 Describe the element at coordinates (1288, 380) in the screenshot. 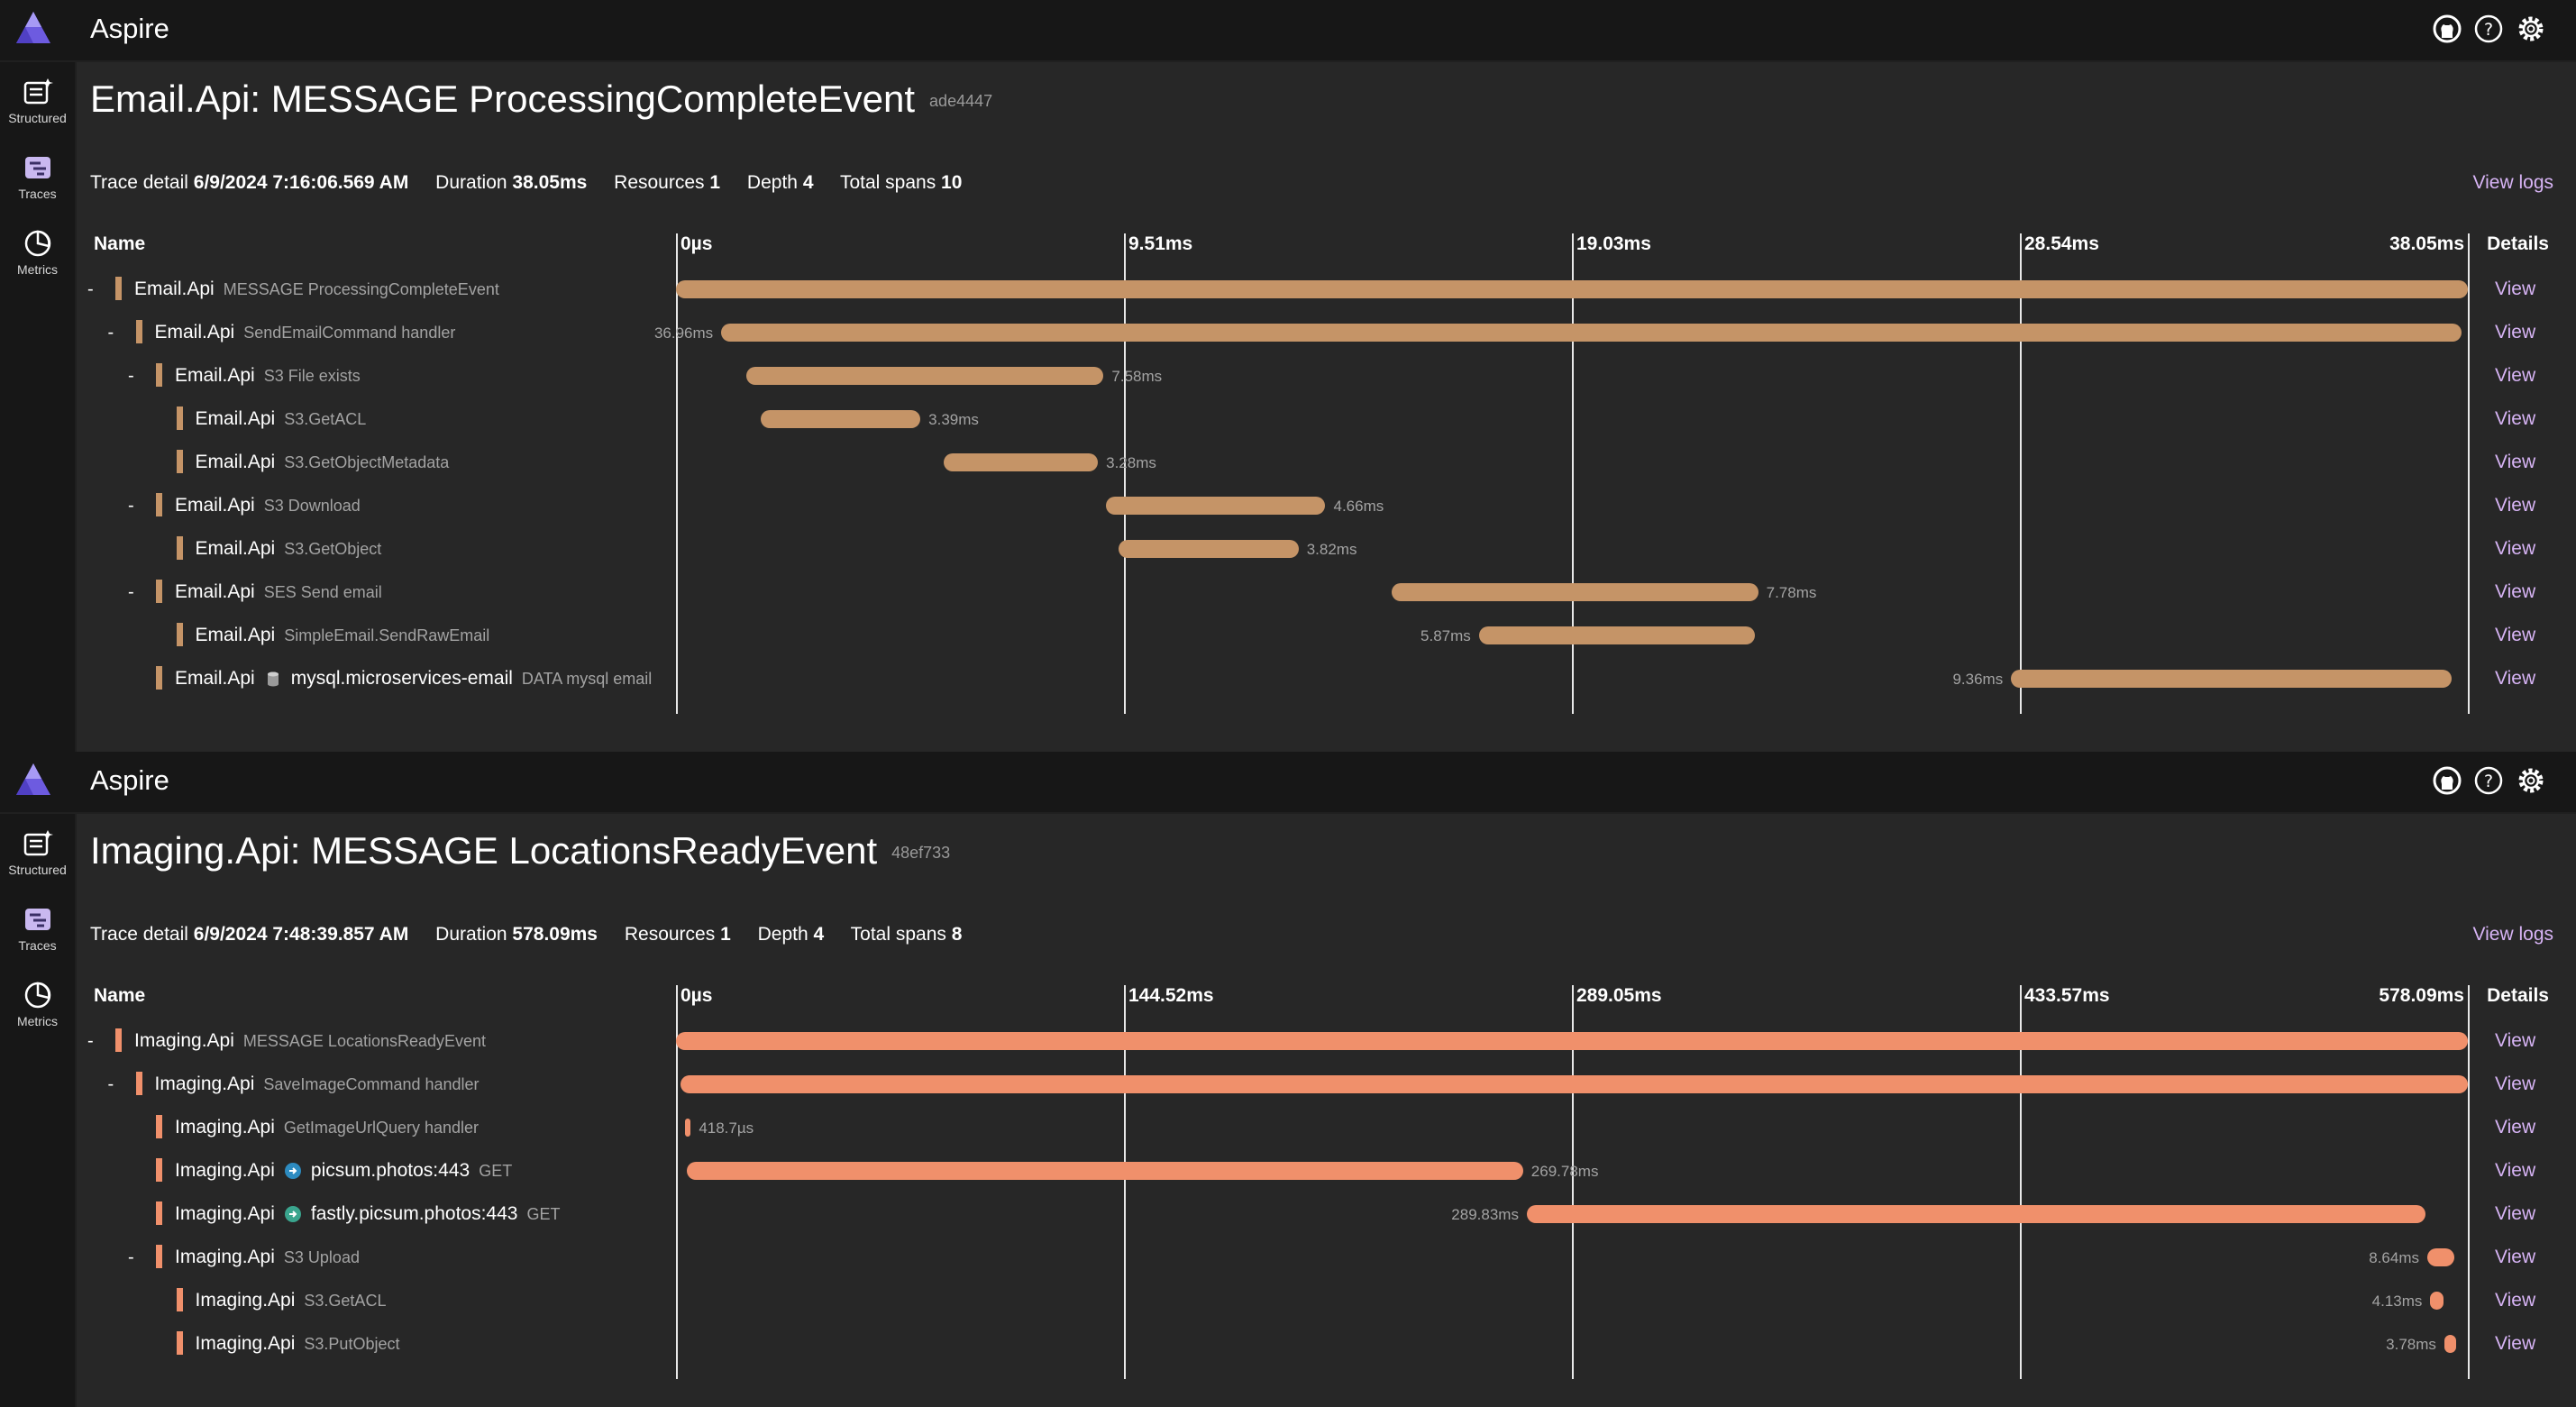

I see `span-row: - Email.Api S3 File exists 7.58ms View` at that location.